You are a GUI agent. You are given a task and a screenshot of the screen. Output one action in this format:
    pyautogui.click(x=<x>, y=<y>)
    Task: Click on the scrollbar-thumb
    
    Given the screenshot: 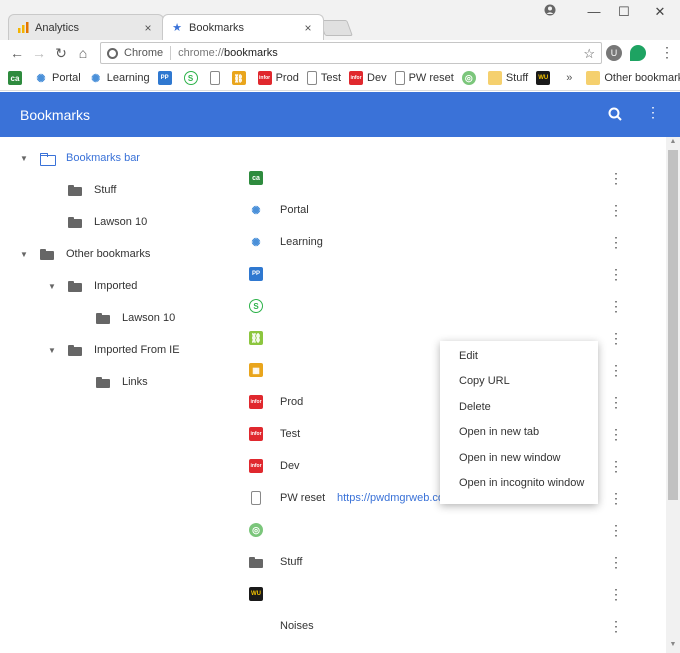 What is the action you would take?
    pyautogui.click(x=673, y=325)
    